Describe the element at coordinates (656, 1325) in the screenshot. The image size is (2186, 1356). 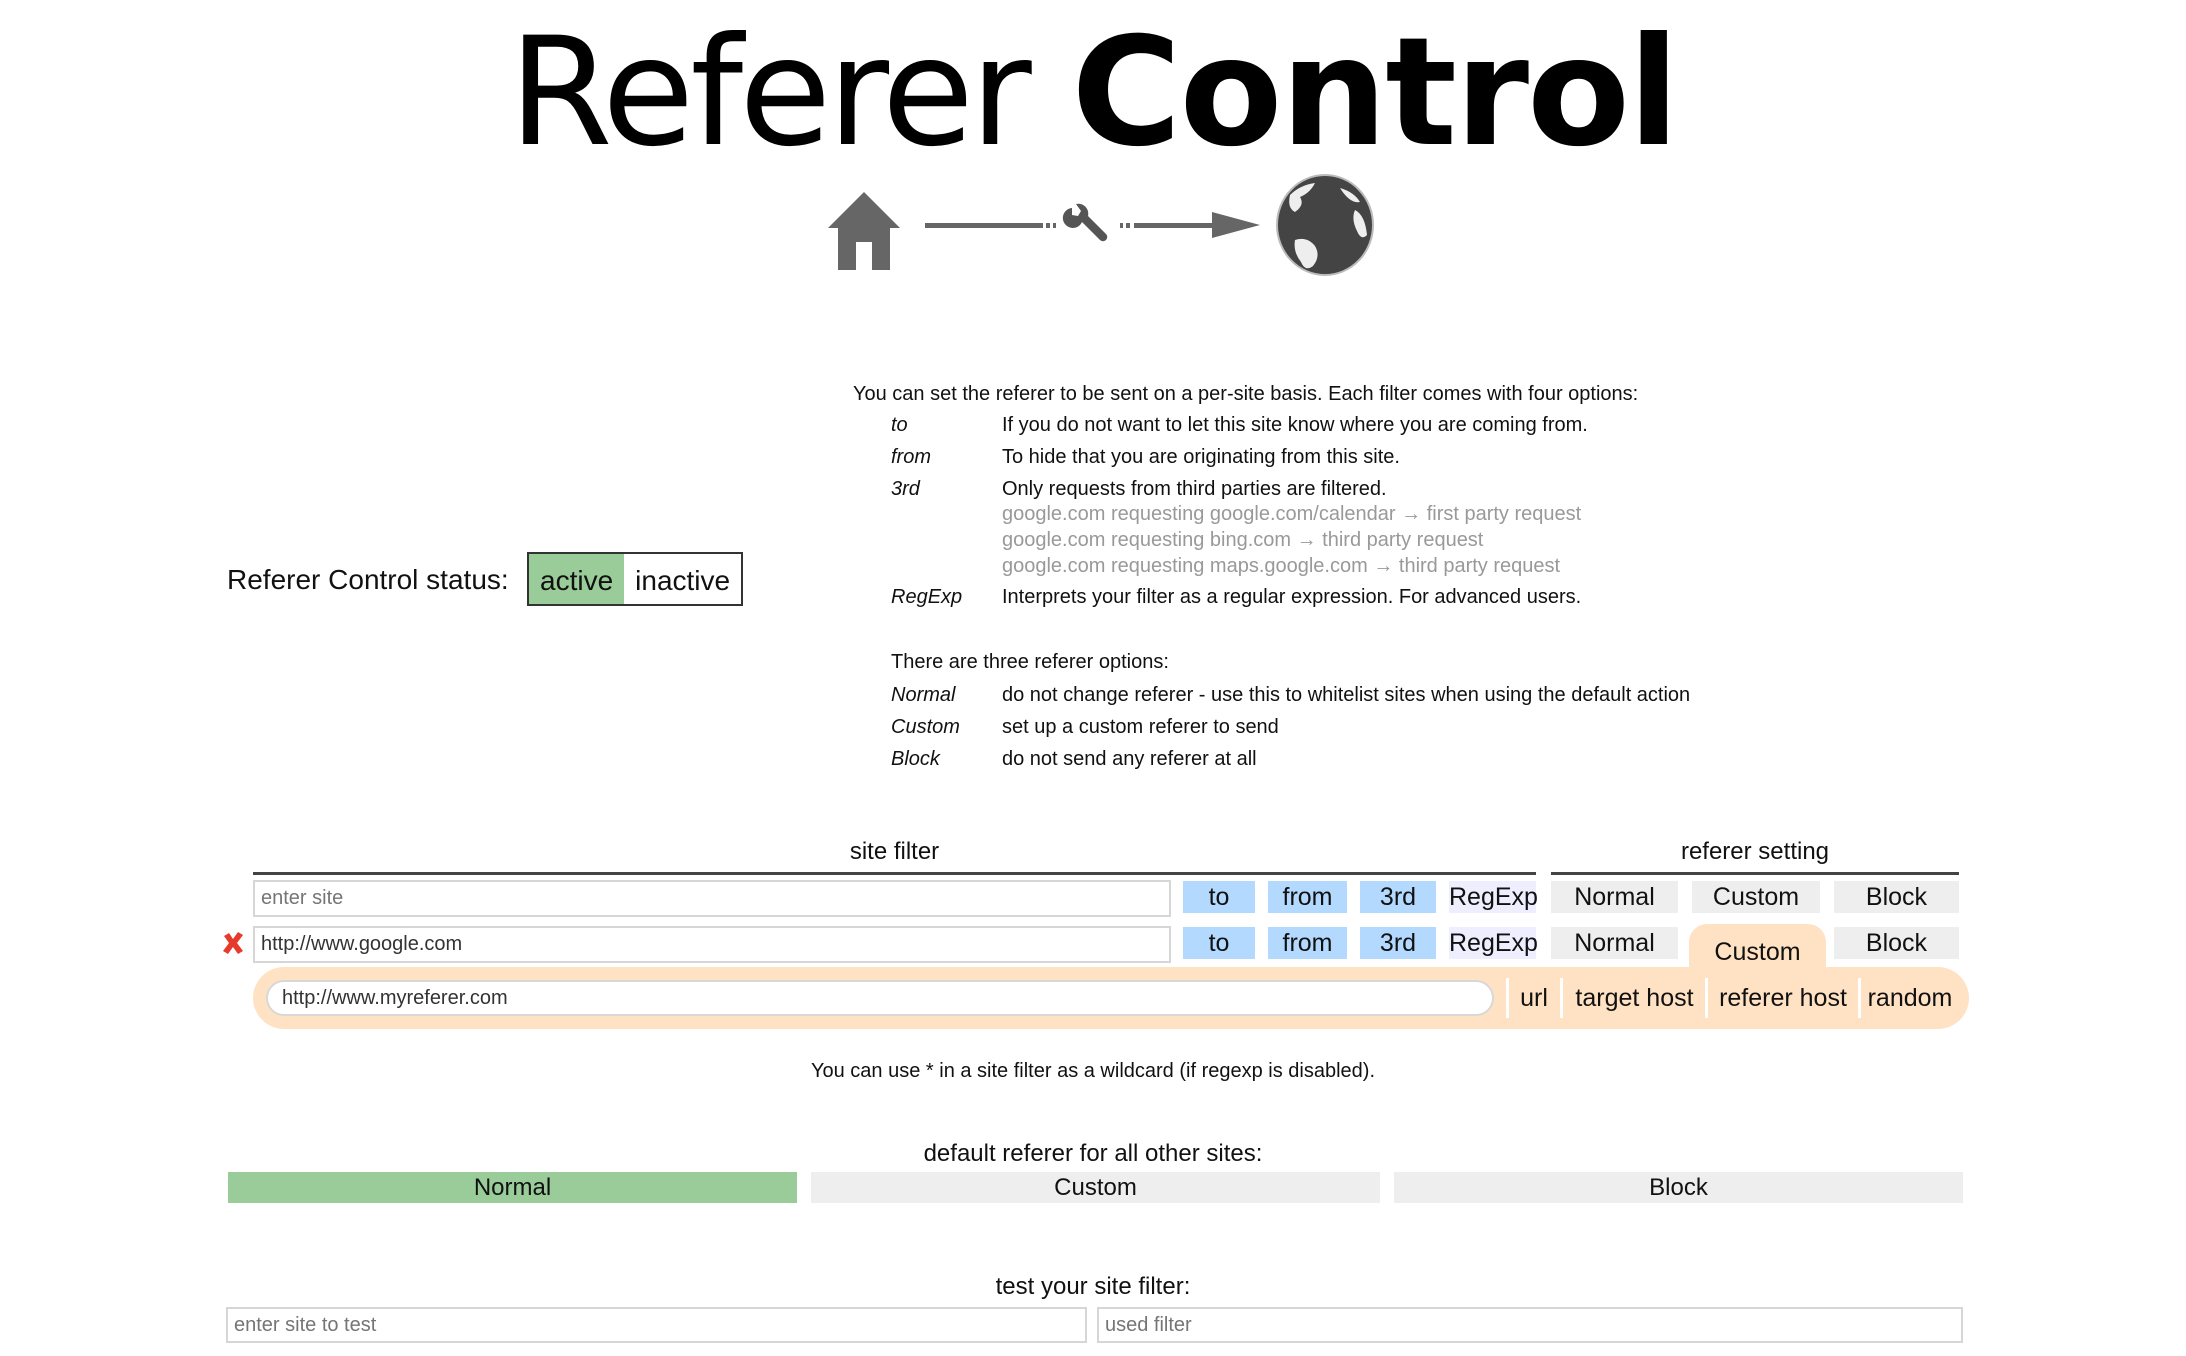
I see `test-site-input` at that location.